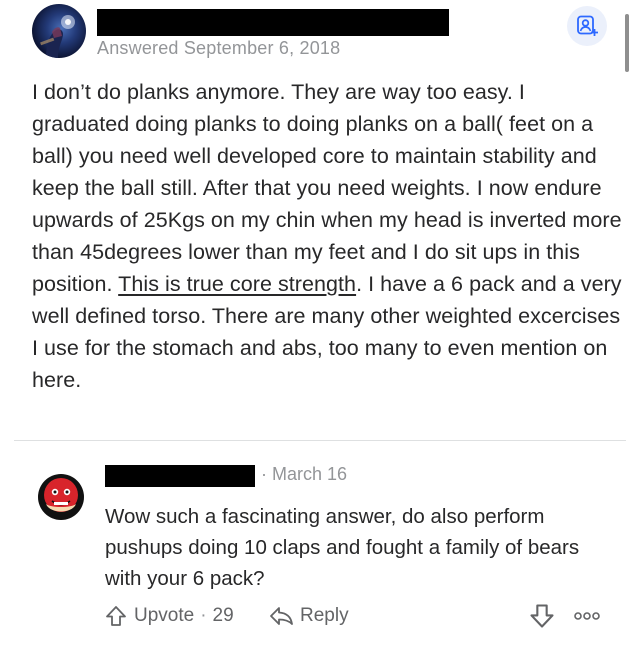 This screenshot has width=640, height=658. What do you see at coordinates (627, 43) in the screenshot?
I see `scrollbar-thumb` at bounding box center [627, 43].